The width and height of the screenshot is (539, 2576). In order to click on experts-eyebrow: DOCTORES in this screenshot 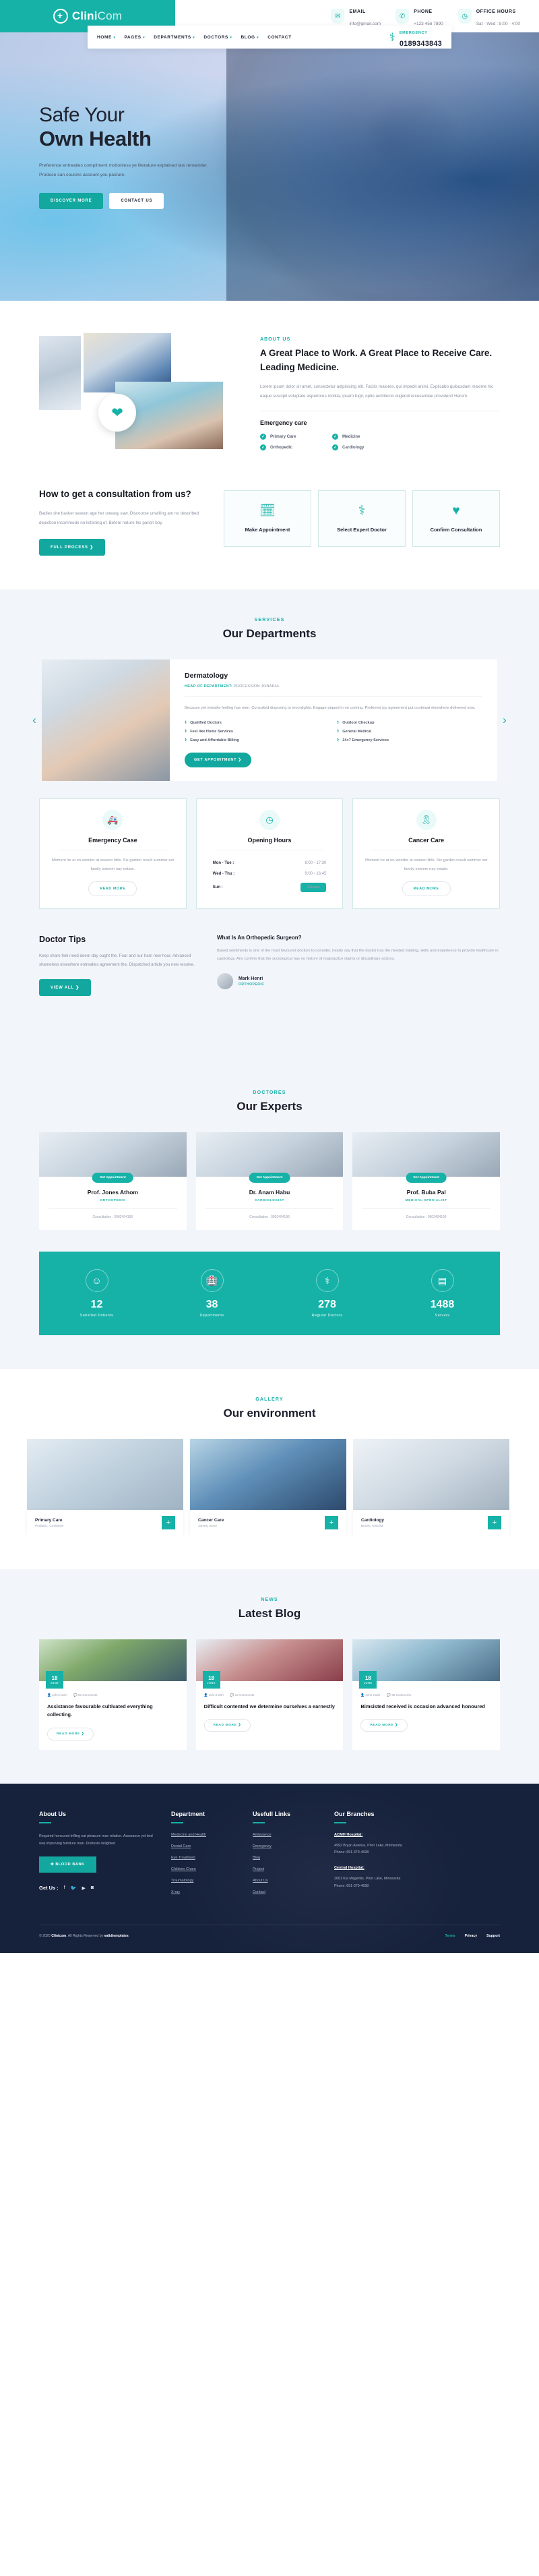, I will do `click(269, 1093)`.